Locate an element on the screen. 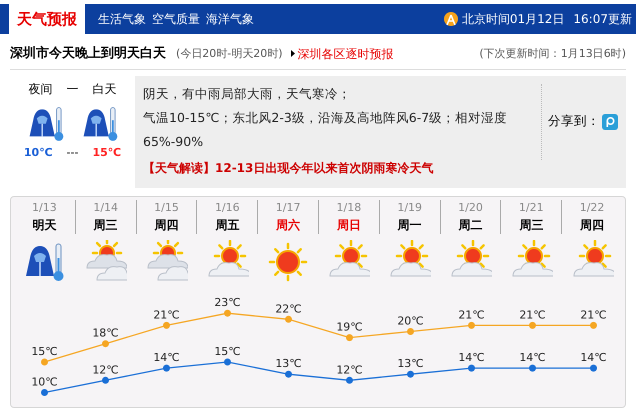 The image size is (636, 420). weekday: 周一 is located at coordinates (410, 225).